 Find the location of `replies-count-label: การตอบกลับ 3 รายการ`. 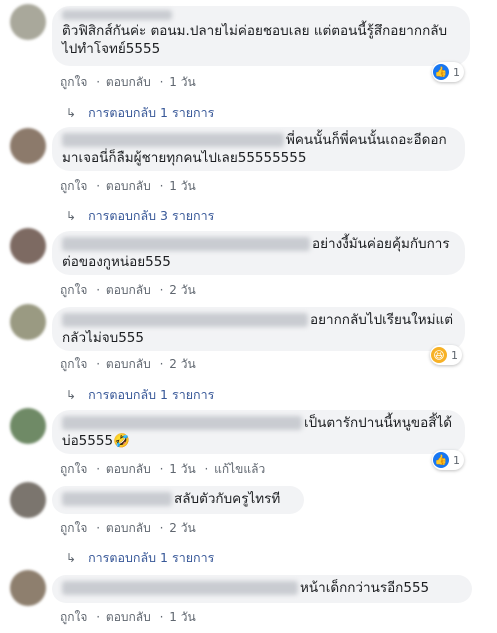

replies-count-label: การตอบกลับ 3 รายการ is located at coordinates (151, 215).